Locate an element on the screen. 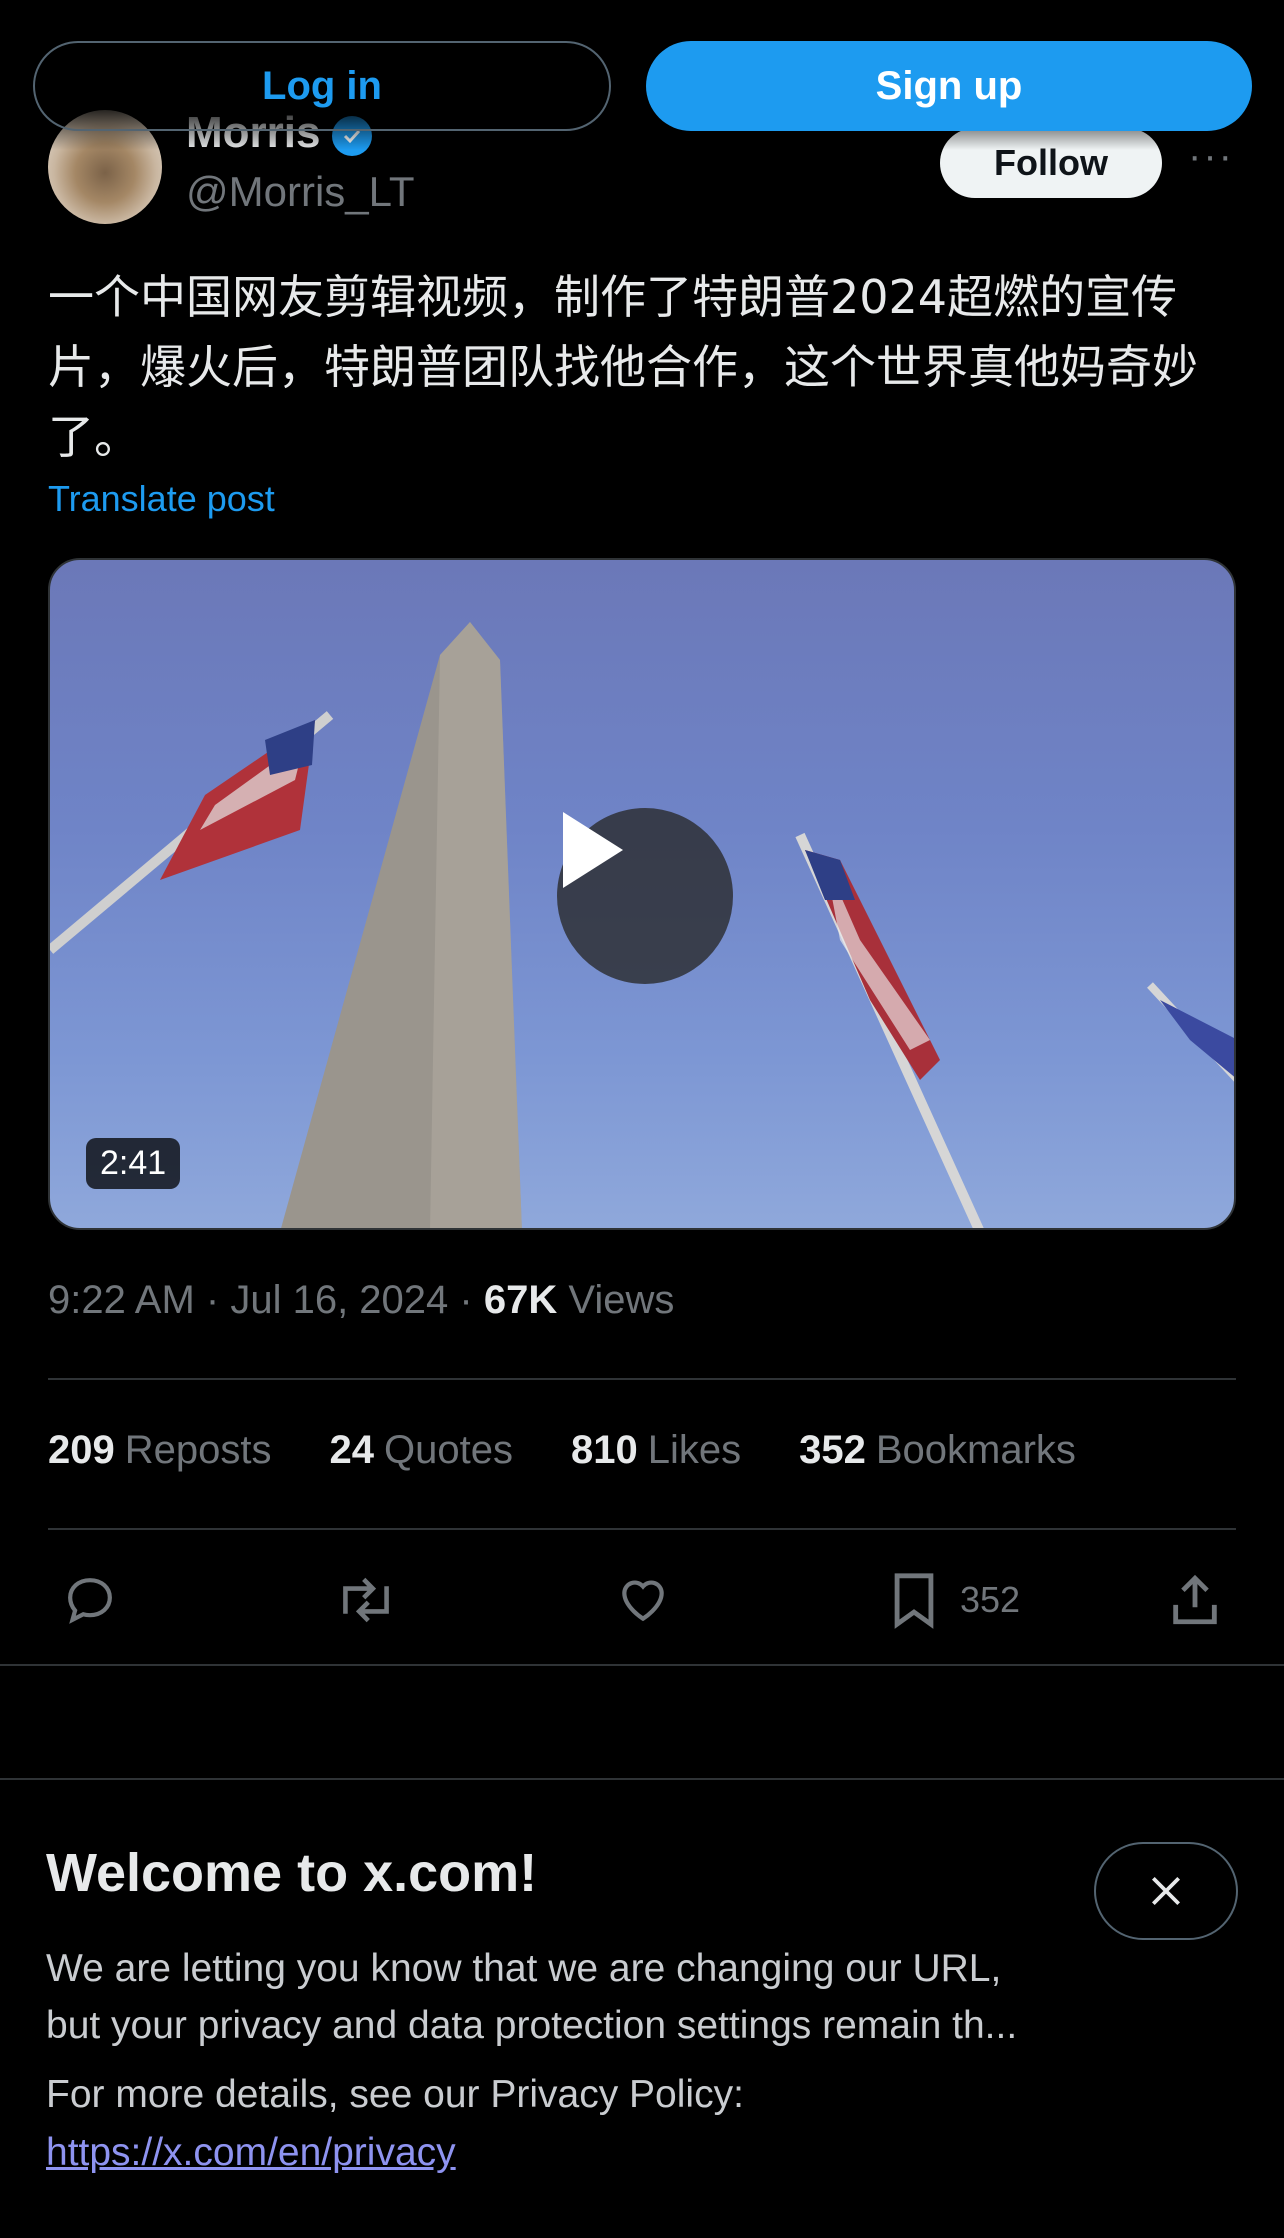  action-bar: 352 is located at coordinates (642, 1600).